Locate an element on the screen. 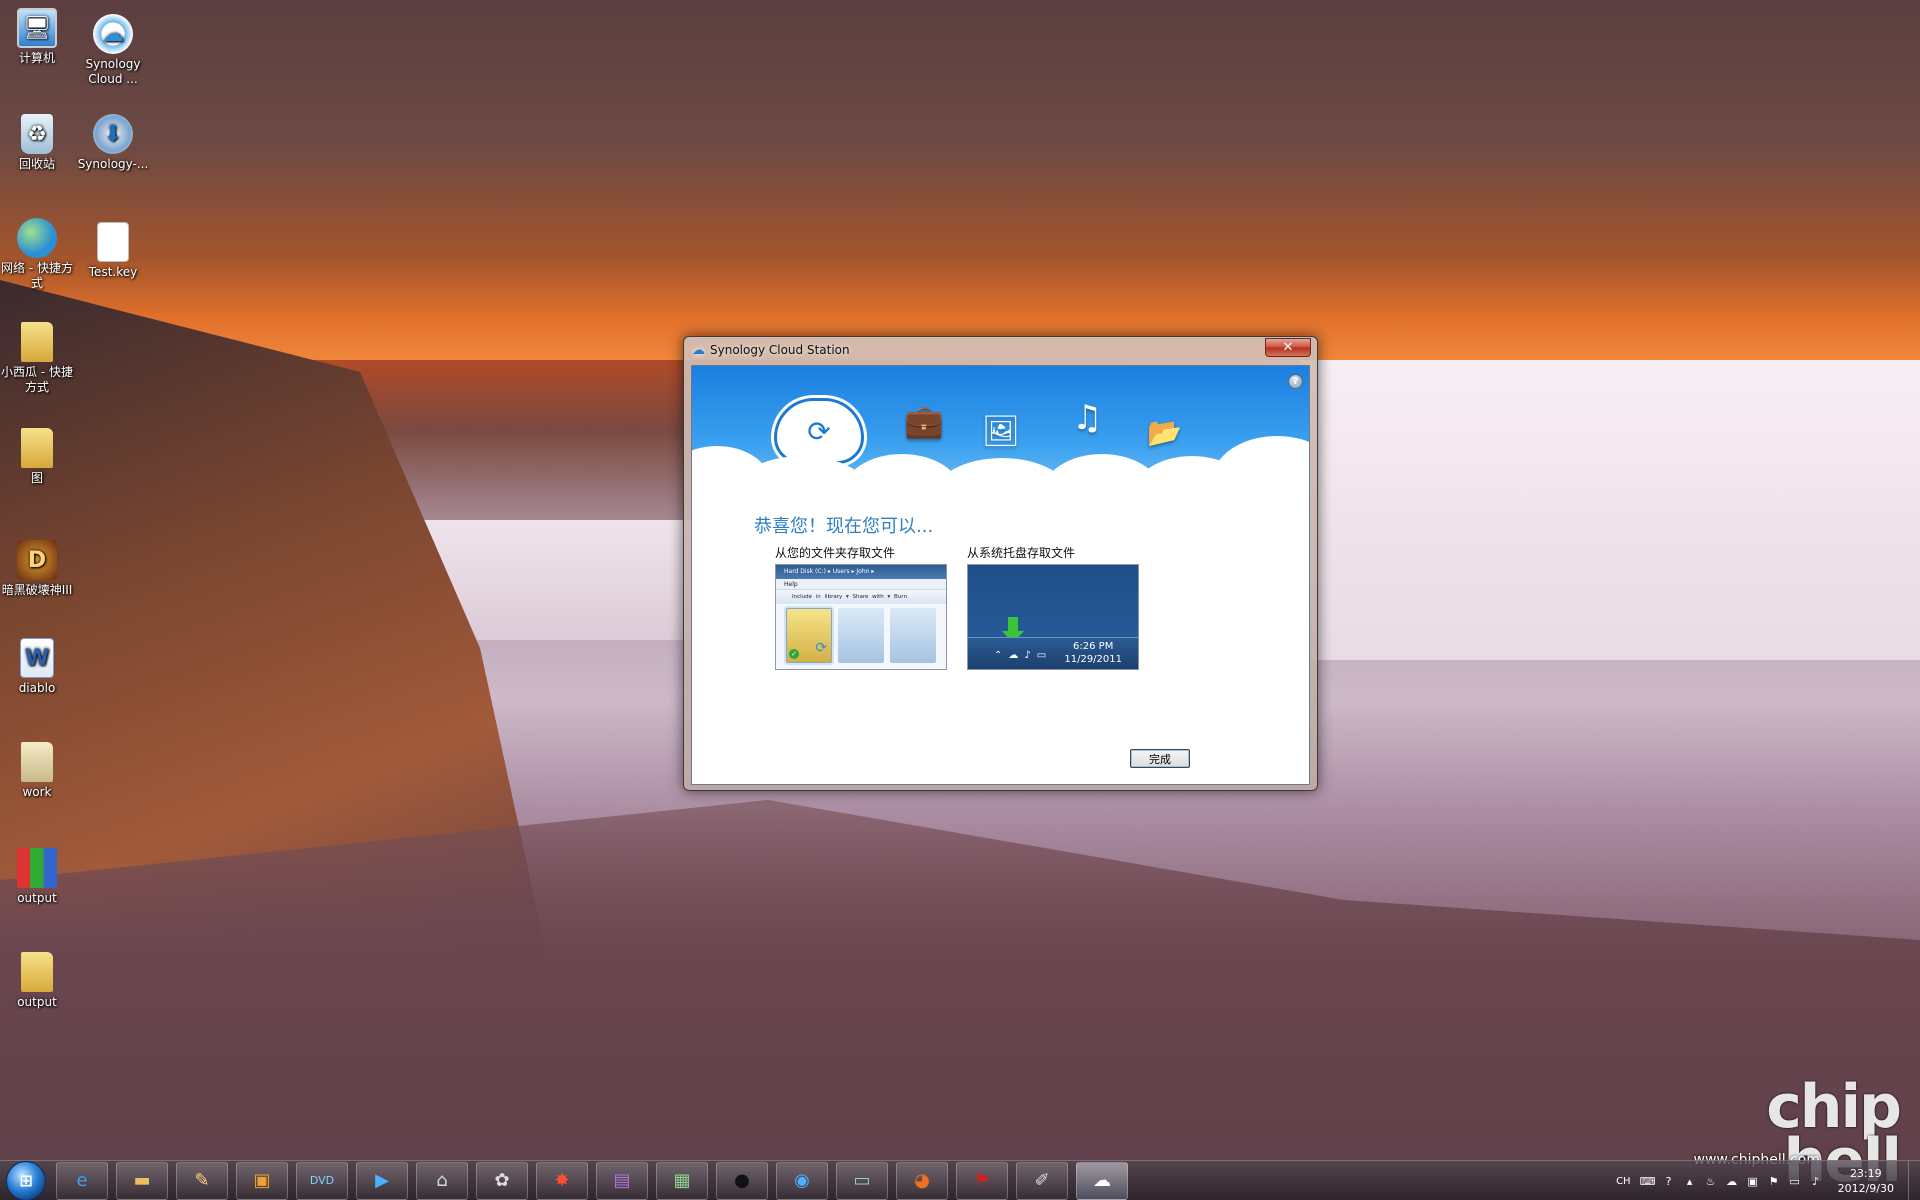 The image size is (1920, 1200). tray-app-icon: ☁ is located at coordinates (1732, 1181).